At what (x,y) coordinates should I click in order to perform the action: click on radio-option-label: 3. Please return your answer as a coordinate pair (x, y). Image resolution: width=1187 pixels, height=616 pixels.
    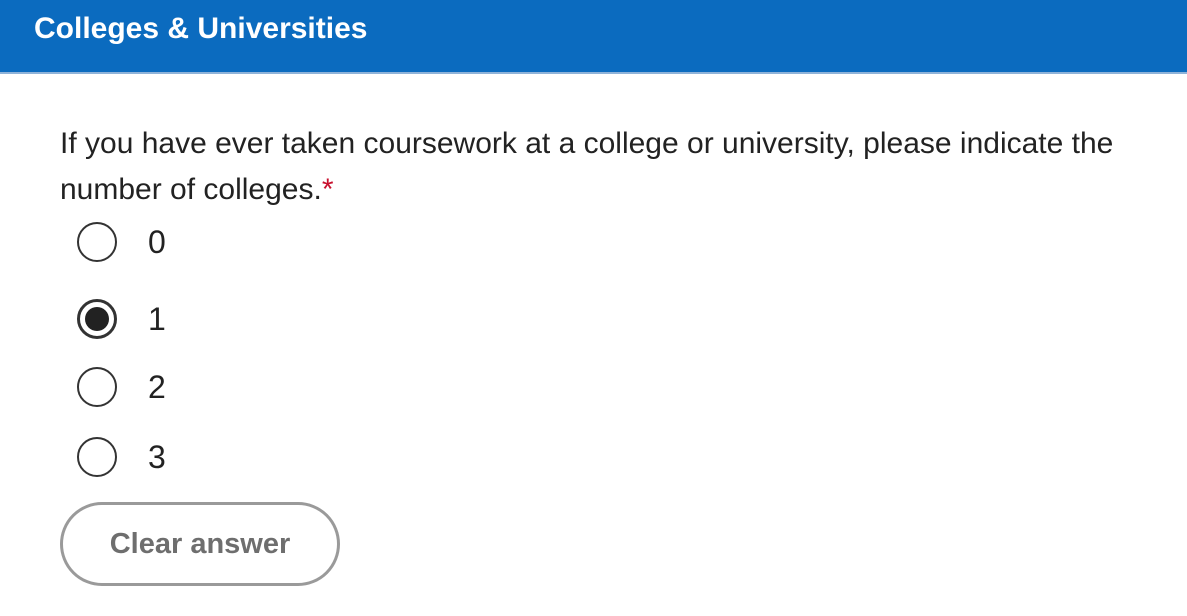
    Looking at the image, I should click on (157, 456).